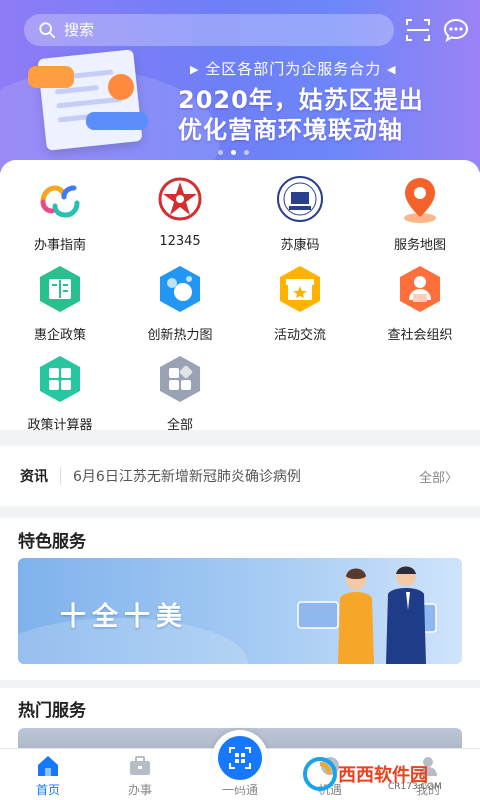 The height and width of the screenshot is (800, 480). I want to click on carousel-dot-active, so click(233, 152).